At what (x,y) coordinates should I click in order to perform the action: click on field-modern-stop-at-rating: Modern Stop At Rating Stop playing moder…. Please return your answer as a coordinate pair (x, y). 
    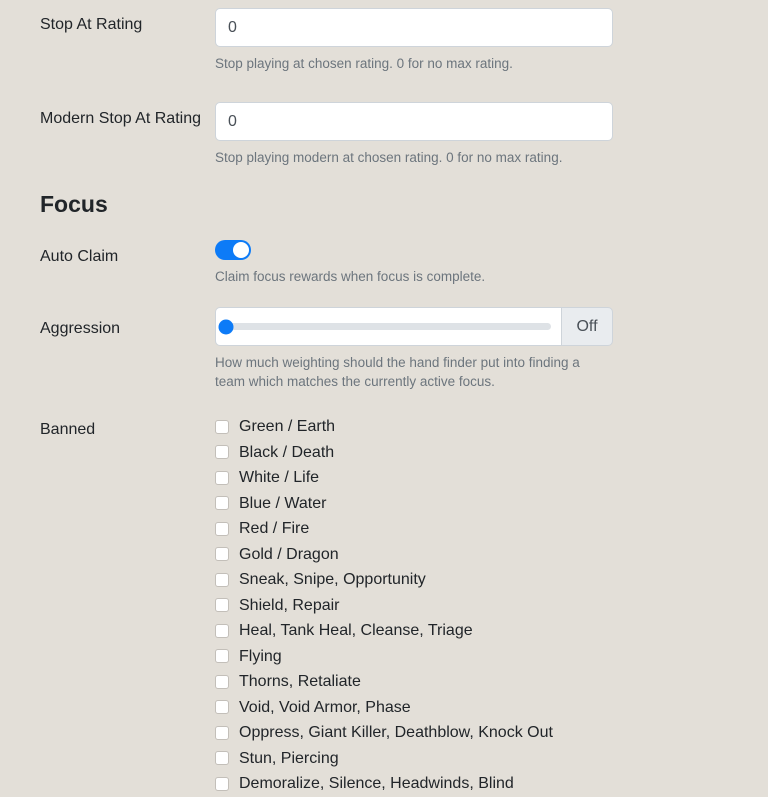
    Looking at the image, I should click on (384, 134).